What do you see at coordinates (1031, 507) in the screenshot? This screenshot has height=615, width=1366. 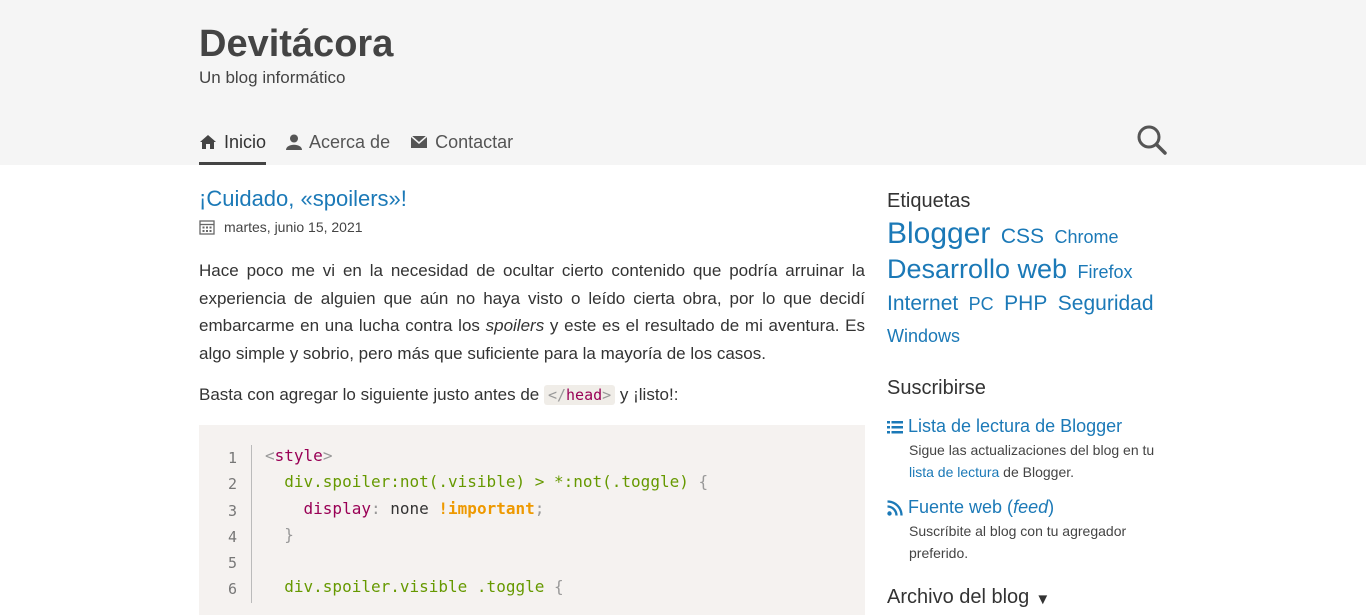 I see `emphasis: feed` at bounding box center [1031, 507].